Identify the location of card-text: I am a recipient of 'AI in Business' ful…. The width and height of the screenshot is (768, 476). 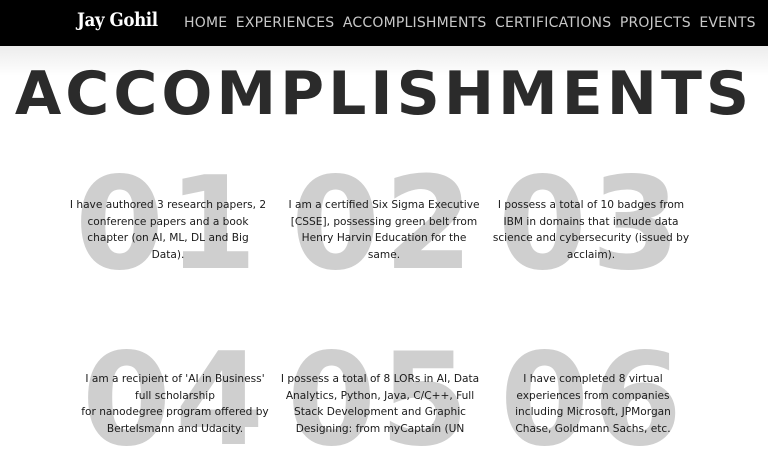
(175, 404).